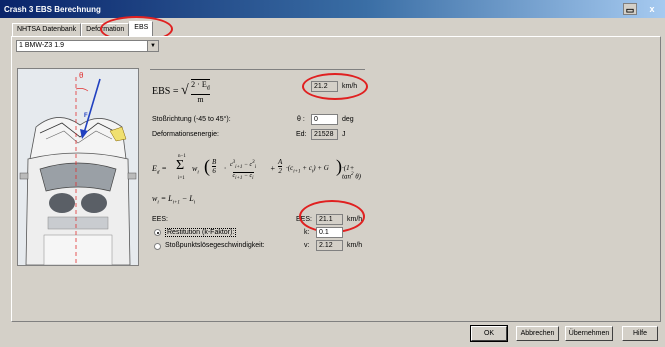 The image size is (665, 347). I want to click on width-formula: wi = Li+1 − Li, so click(174, 200).